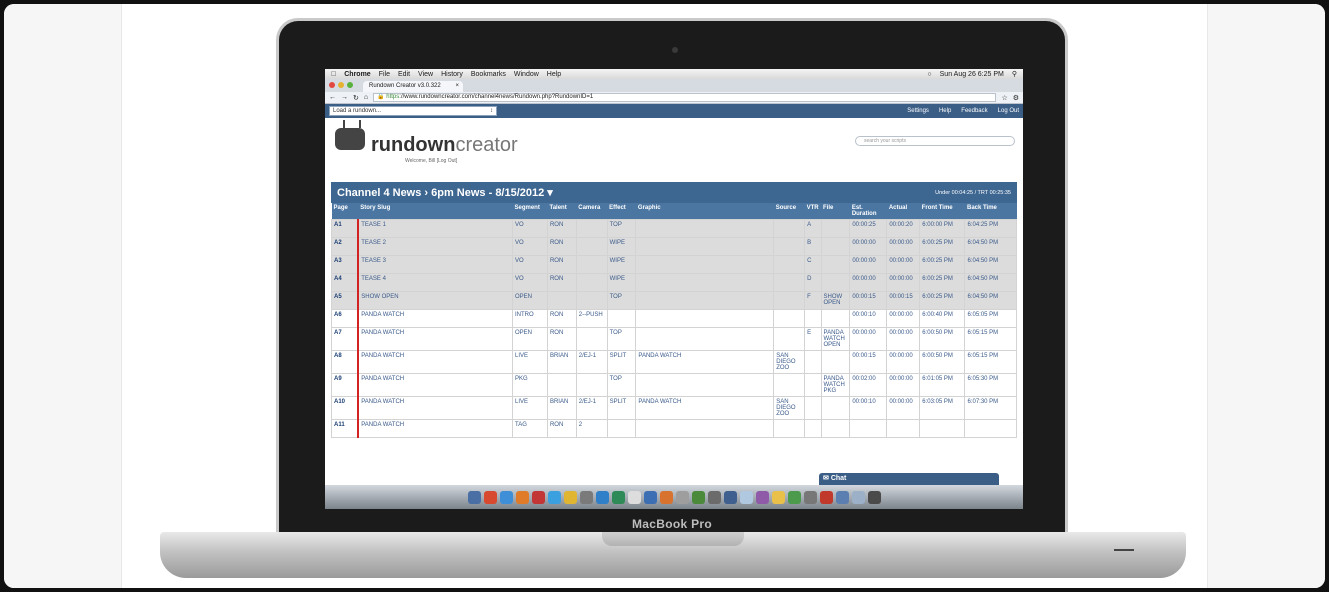  I want to click on table-cell: 00:00:10, so click(868, 408).